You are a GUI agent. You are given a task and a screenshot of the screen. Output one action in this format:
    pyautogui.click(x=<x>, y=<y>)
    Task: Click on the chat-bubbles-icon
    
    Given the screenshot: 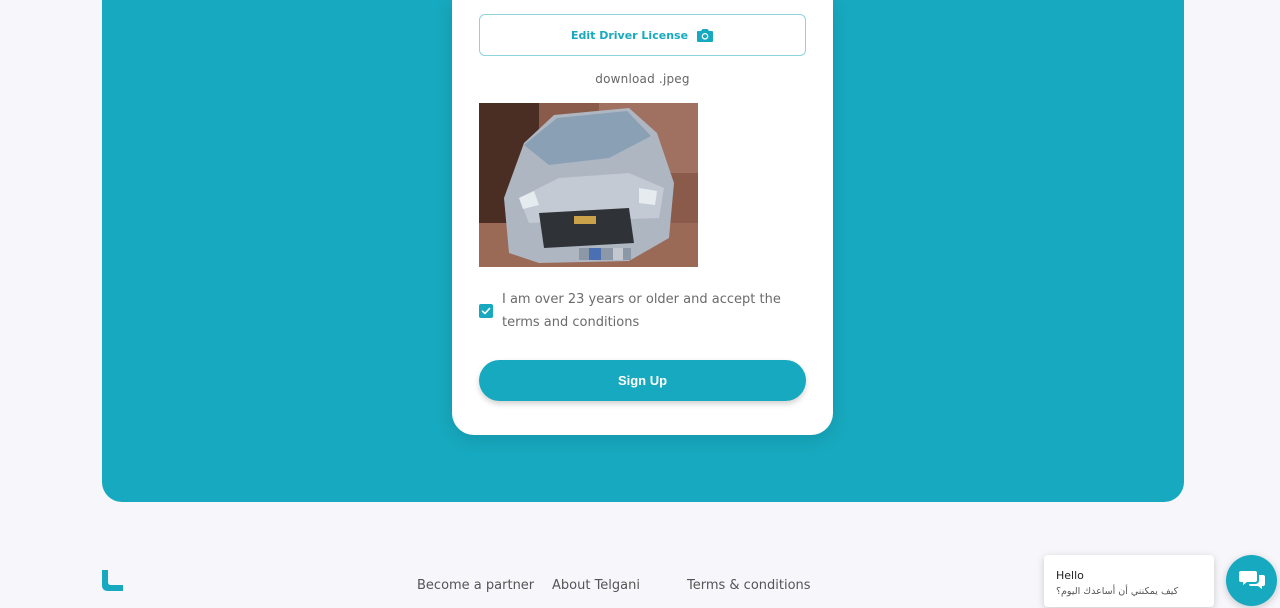 What is the action you would take?
    pyautogui.click(x=1251, y=579)
    